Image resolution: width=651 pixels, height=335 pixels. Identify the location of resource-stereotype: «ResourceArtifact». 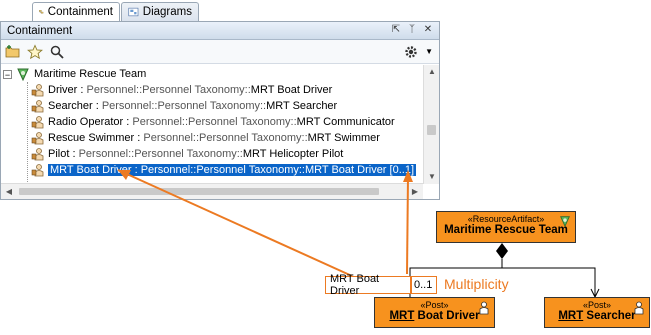
(506, 219).